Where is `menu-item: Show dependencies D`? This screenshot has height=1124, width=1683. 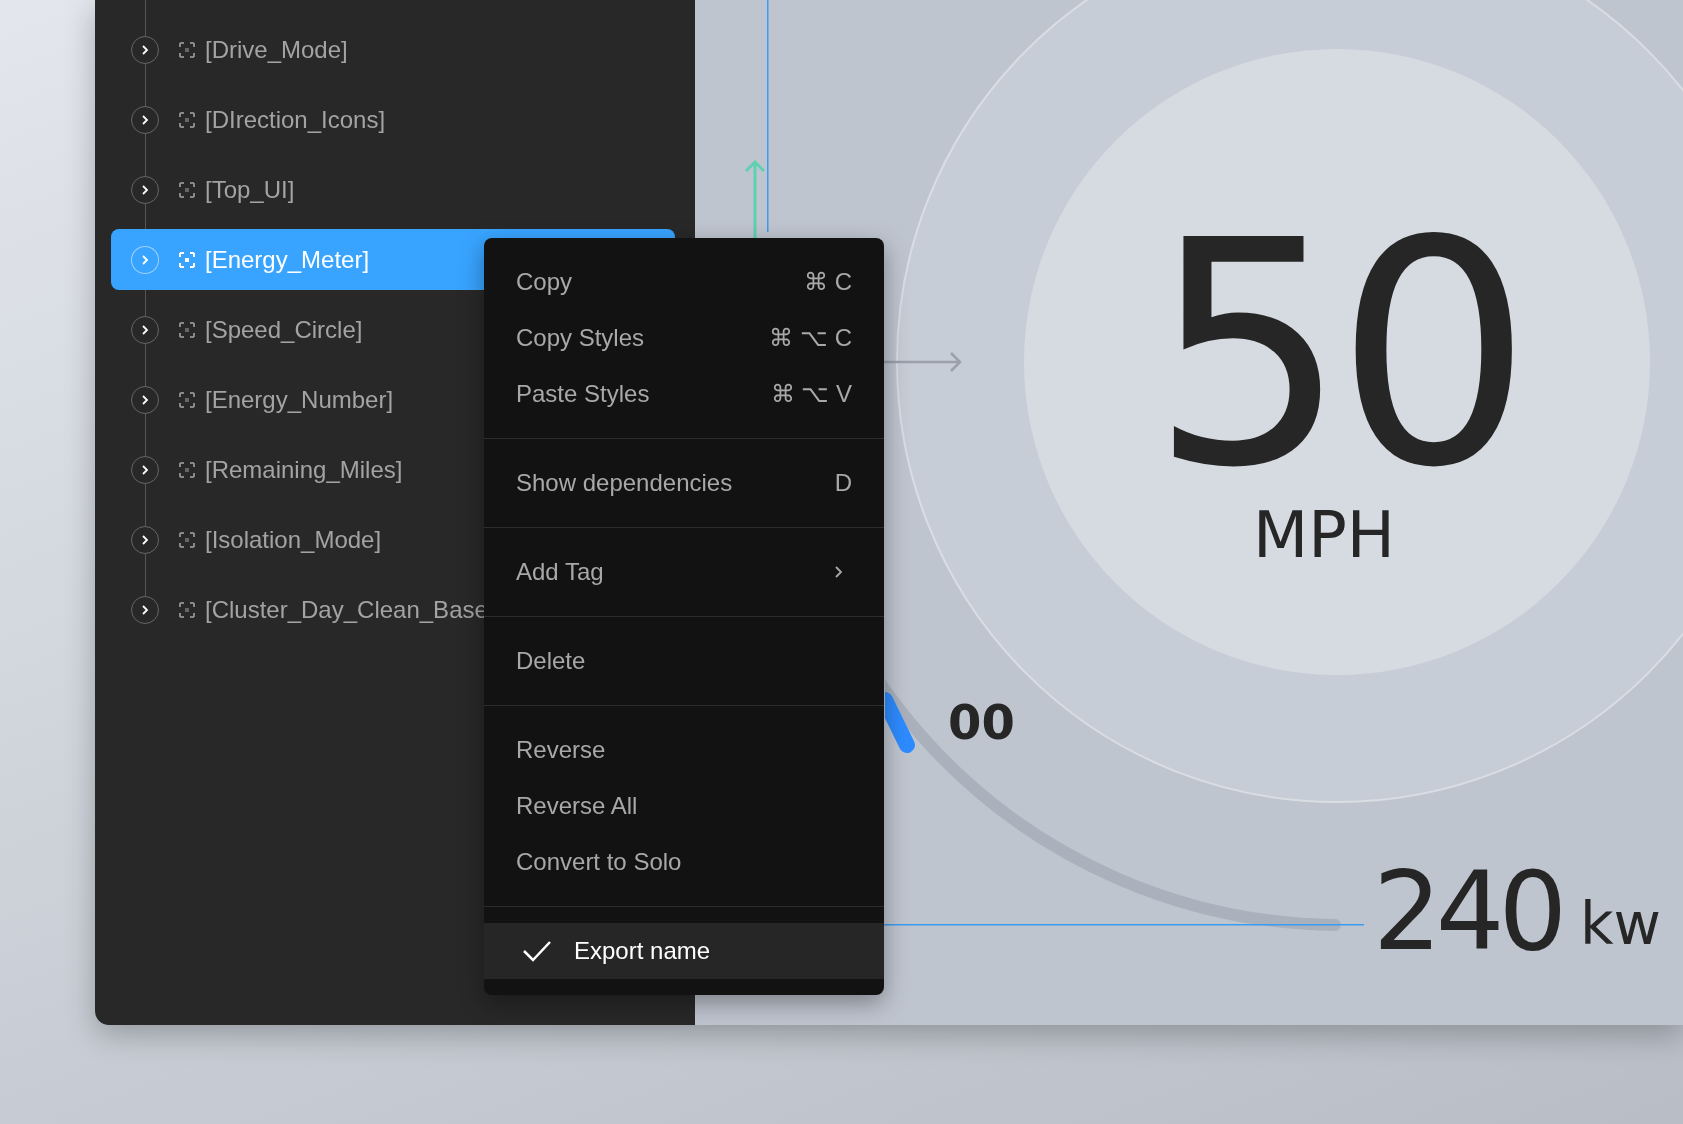 menu-item: Show dependencies D is located at coordinates (684, 483).